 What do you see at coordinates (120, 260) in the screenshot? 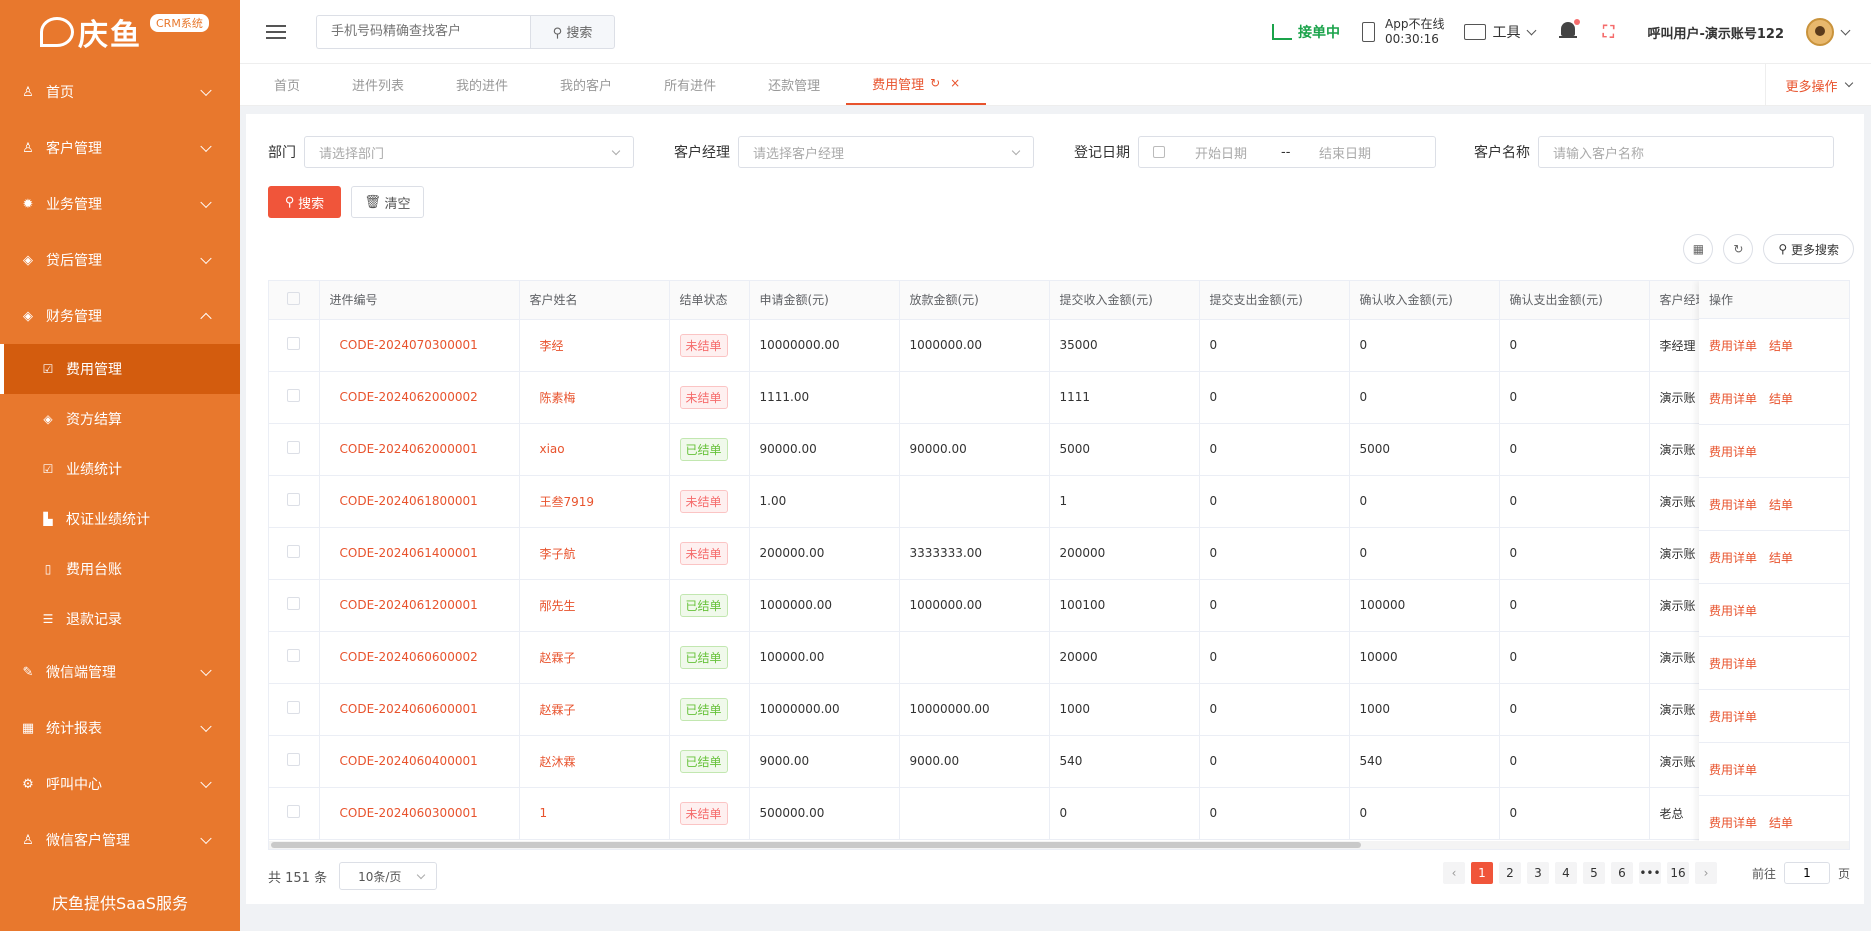
I see `sidebar-item-tag-3: ◈ 贷后管理` at bounding box center [120, 260].